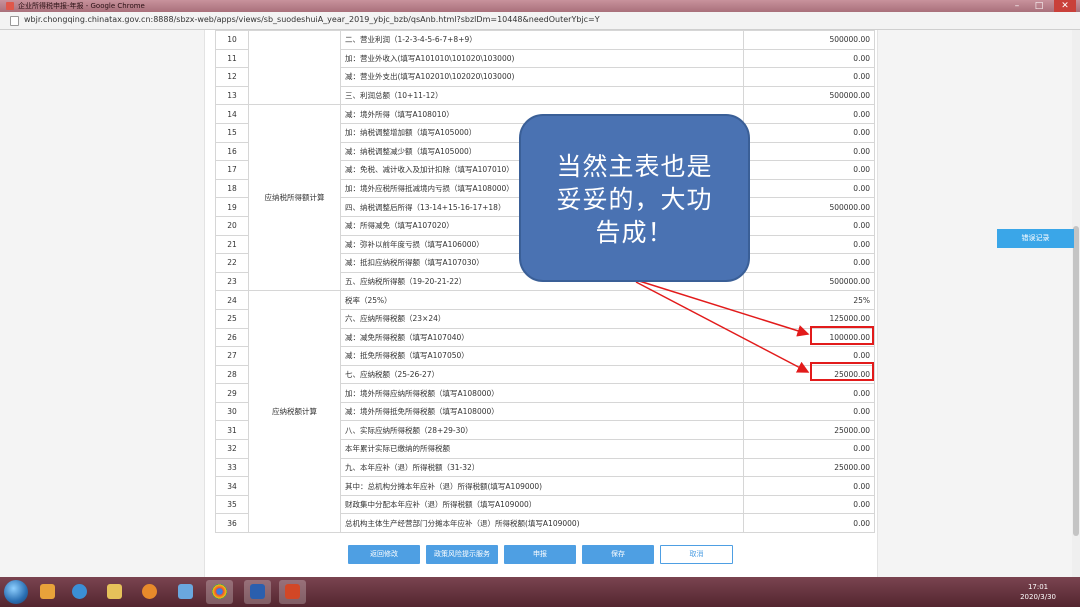 This screenshot has width=1080, height=607. I want to click on weather-app-icon, so click(47, 592).